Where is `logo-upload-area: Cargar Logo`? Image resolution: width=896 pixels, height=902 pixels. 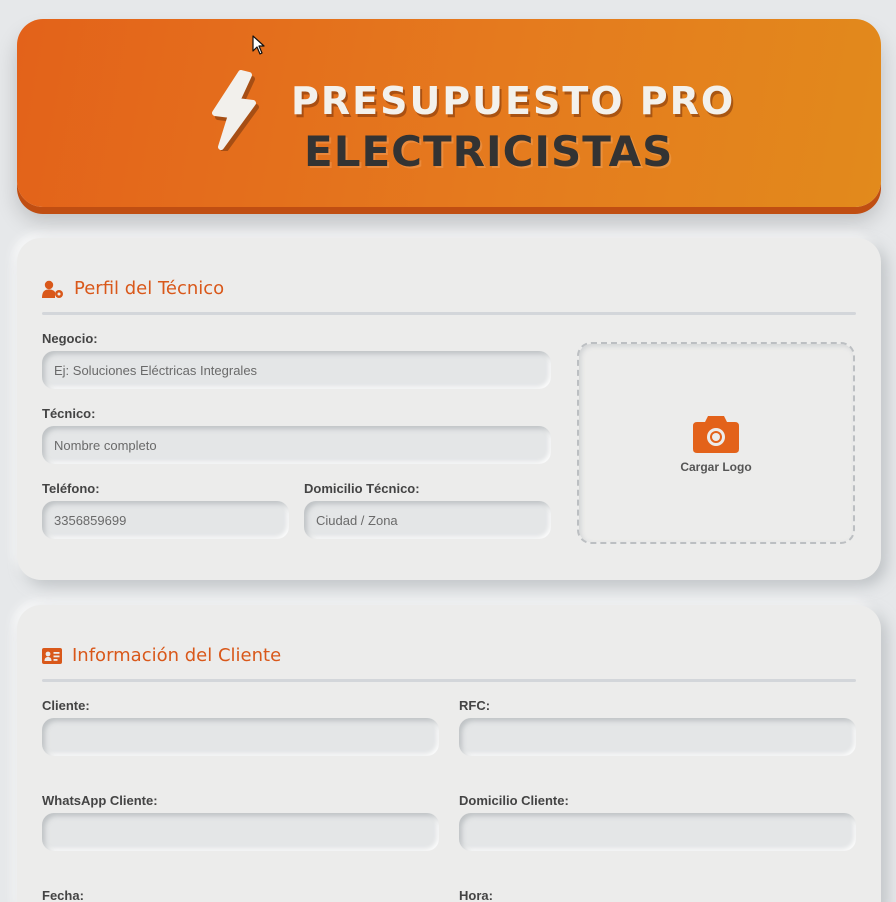 logo-upload-area: Cargar Logo is located at coordinates (716, 443).